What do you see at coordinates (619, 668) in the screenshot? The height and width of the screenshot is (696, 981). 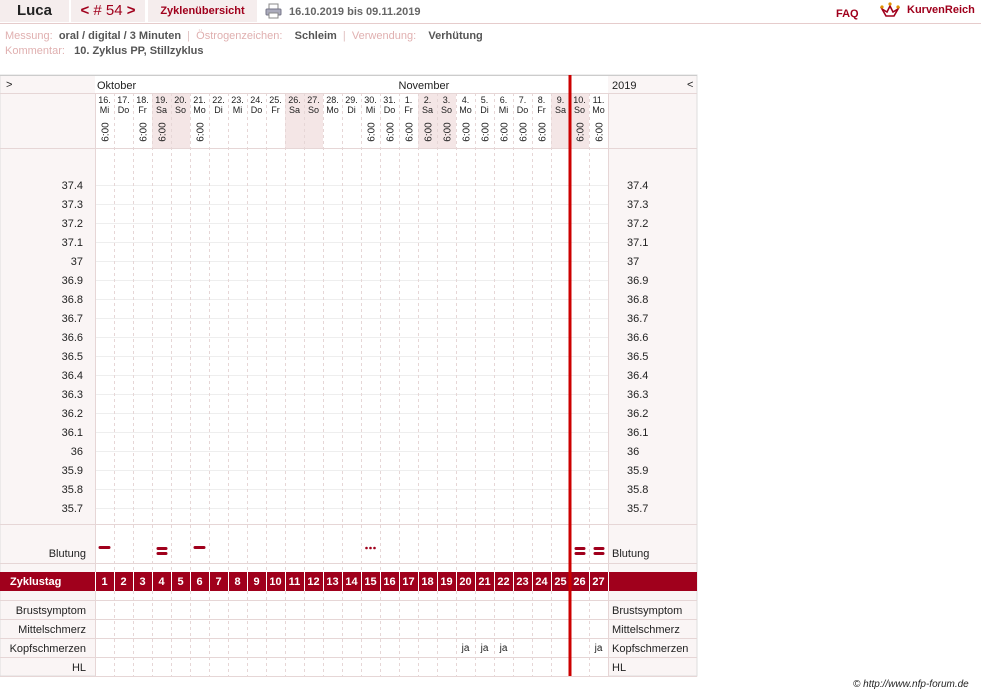 I see `symptom-label-right: HL` at bounding box center [619, 668].